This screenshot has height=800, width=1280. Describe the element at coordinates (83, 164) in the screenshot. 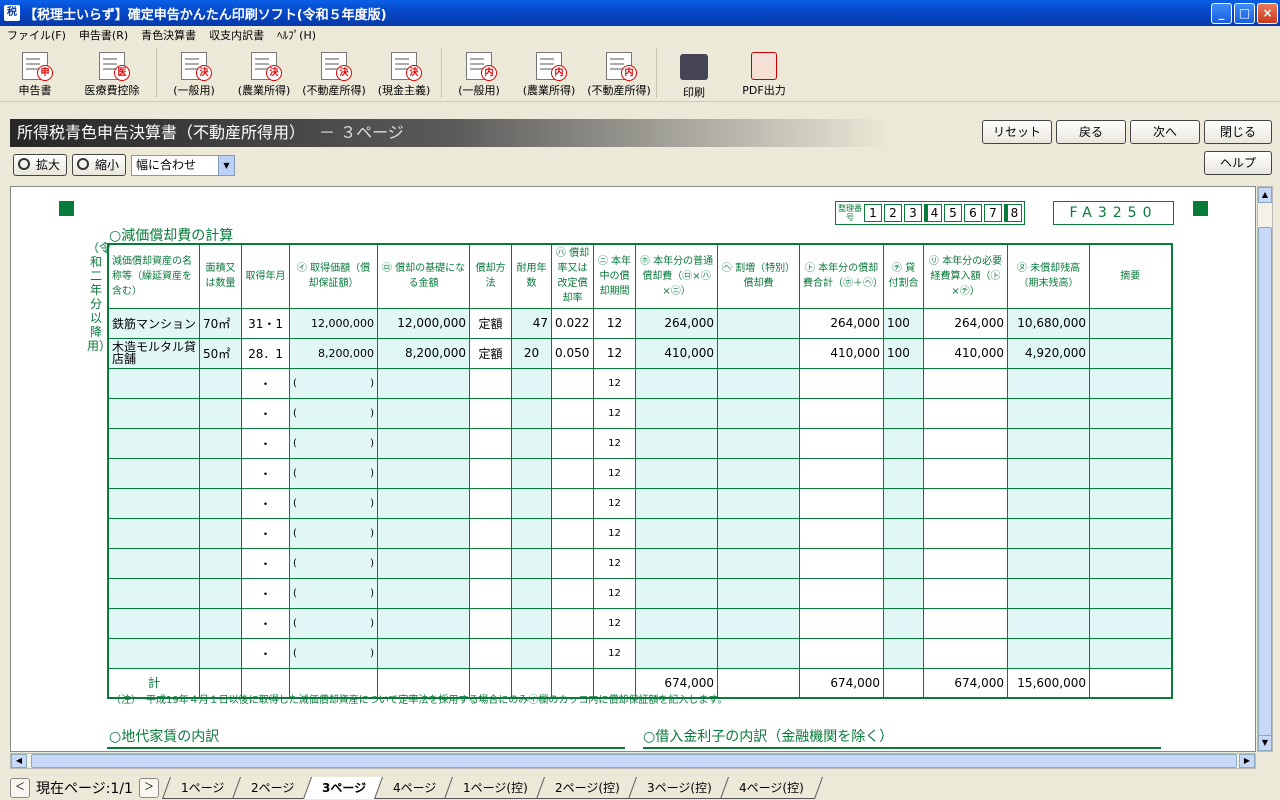

I see `zoom-out-icon` at that location.